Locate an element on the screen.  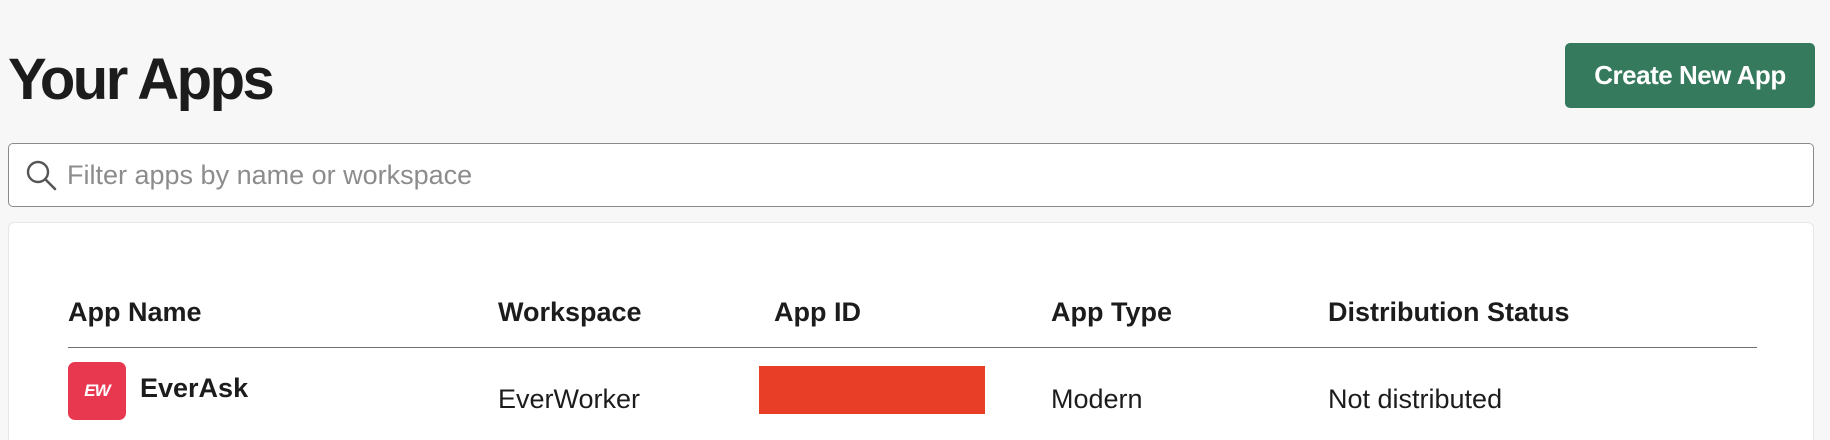
app-id-redaction is located at coordinates (872, 390).